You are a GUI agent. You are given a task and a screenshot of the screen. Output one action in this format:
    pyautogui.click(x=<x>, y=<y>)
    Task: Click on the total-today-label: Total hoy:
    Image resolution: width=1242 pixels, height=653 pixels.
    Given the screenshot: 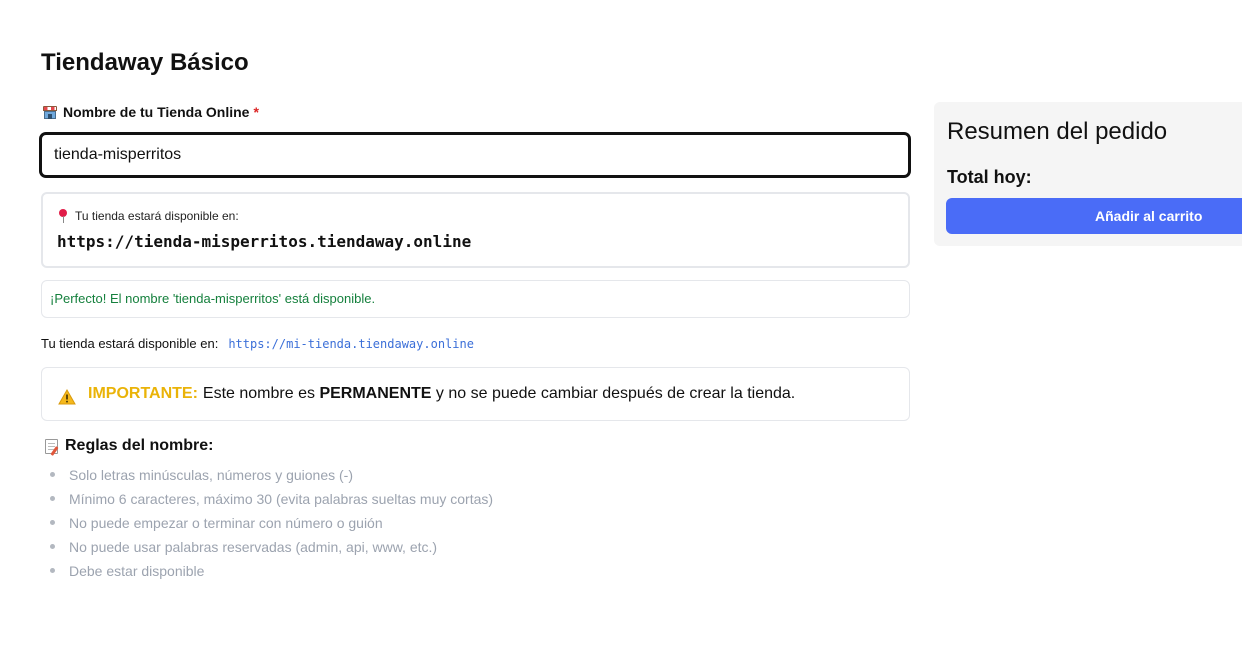 What is the action you would take?
    pyautogui.click(x=989, y=177)
    